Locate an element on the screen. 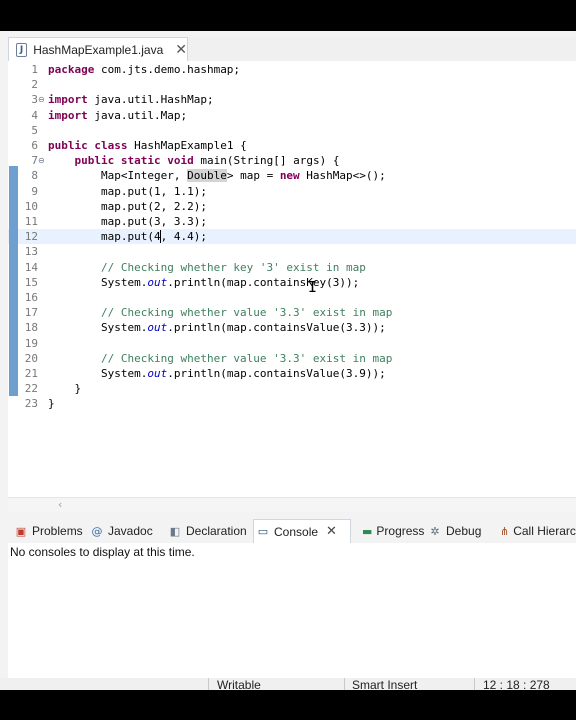 This screenshot has height=720, width=576. code-line: 19 is located at coordinates (292, 343).